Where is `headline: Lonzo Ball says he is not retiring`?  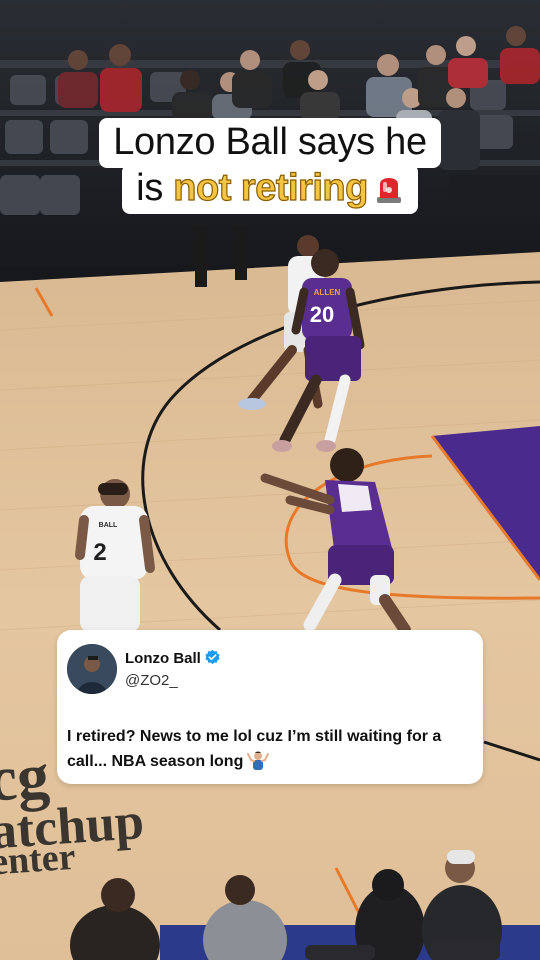 headline: Lonzo Ball says he is not retiring is located at coordinates (270, 166).